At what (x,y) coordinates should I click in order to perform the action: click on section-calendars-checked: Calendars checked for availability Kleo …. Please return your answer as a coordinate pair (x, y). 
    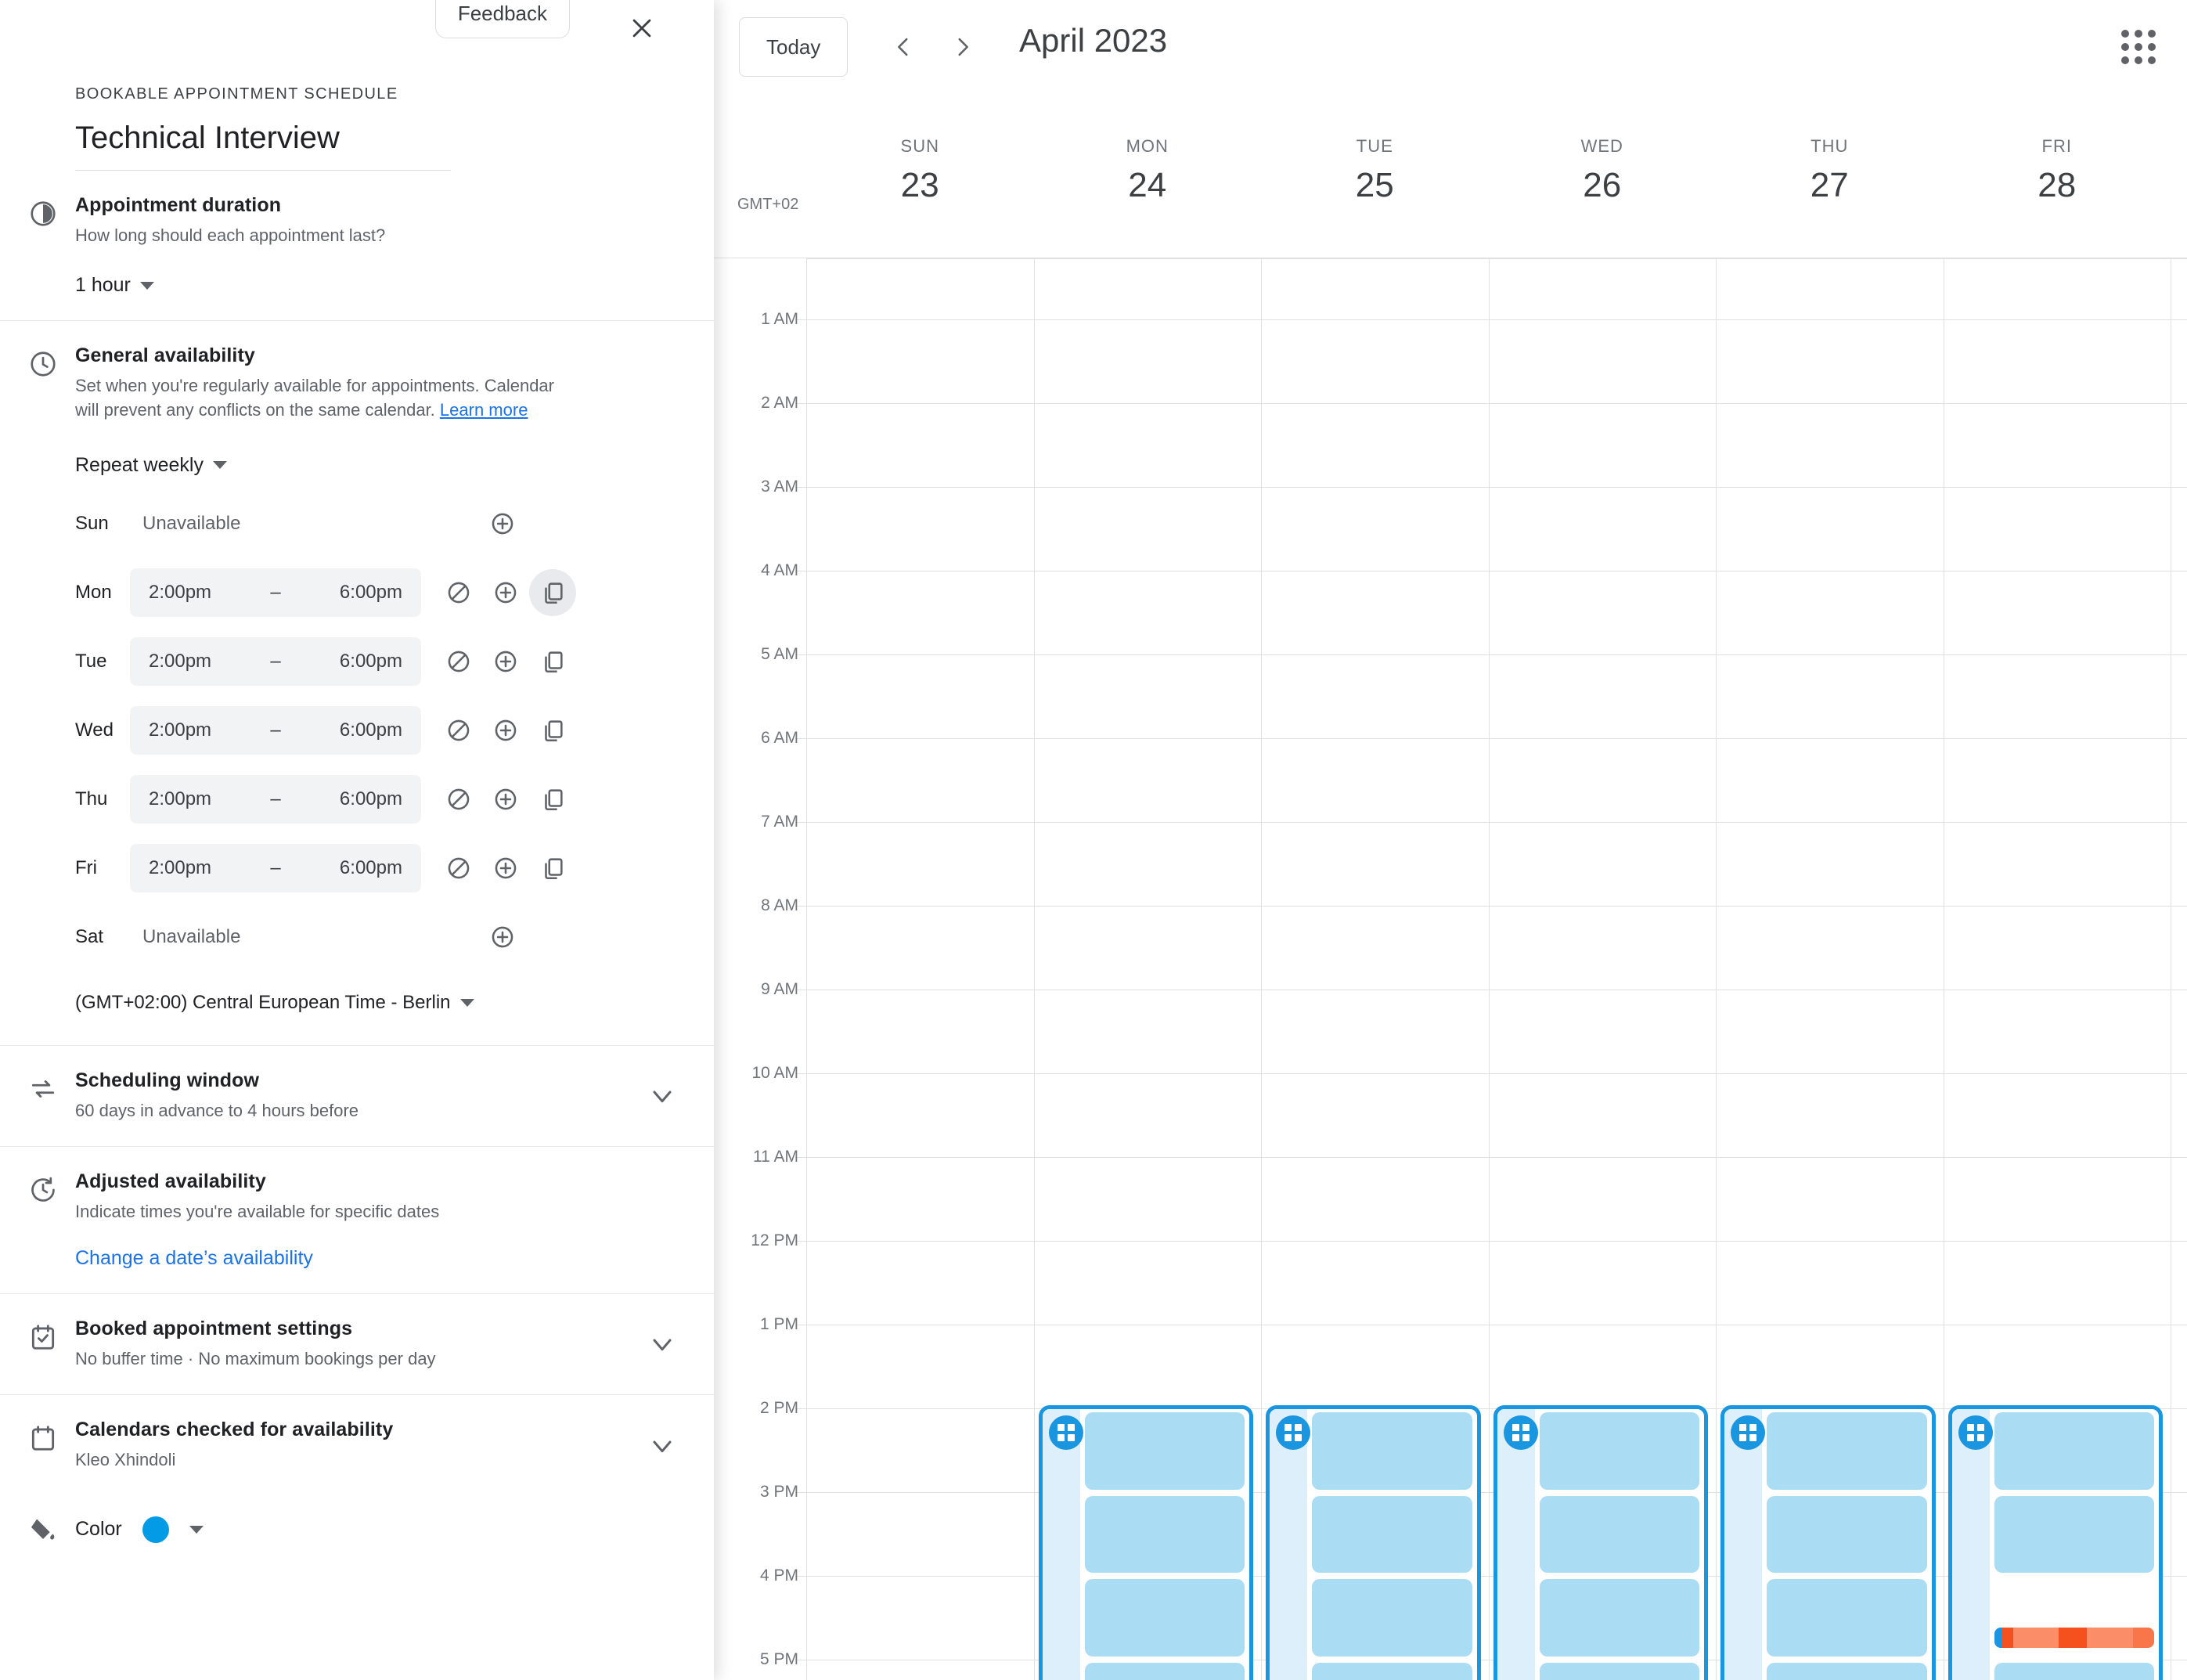
    Looking at the image, I should click on (357, 1444).